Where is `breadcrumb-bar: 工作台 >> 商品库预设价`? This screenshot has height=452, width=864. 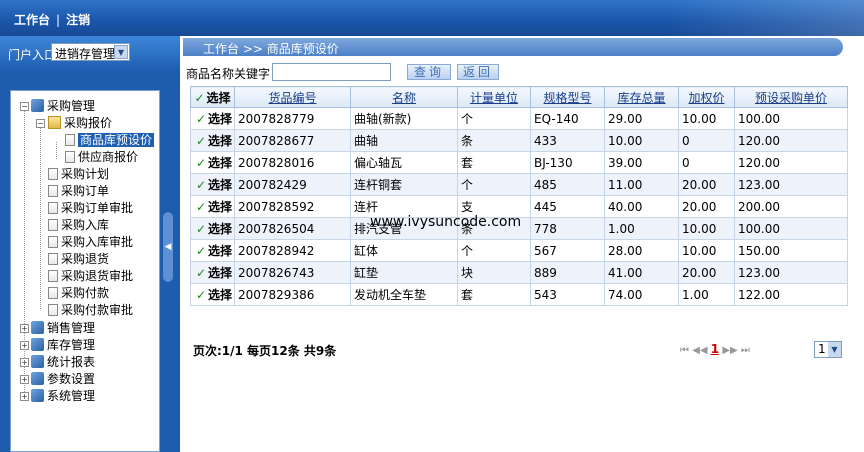 breadcrumb-bar: 工作台 >> 商品库预设价 is located at coordinates (513, 47).